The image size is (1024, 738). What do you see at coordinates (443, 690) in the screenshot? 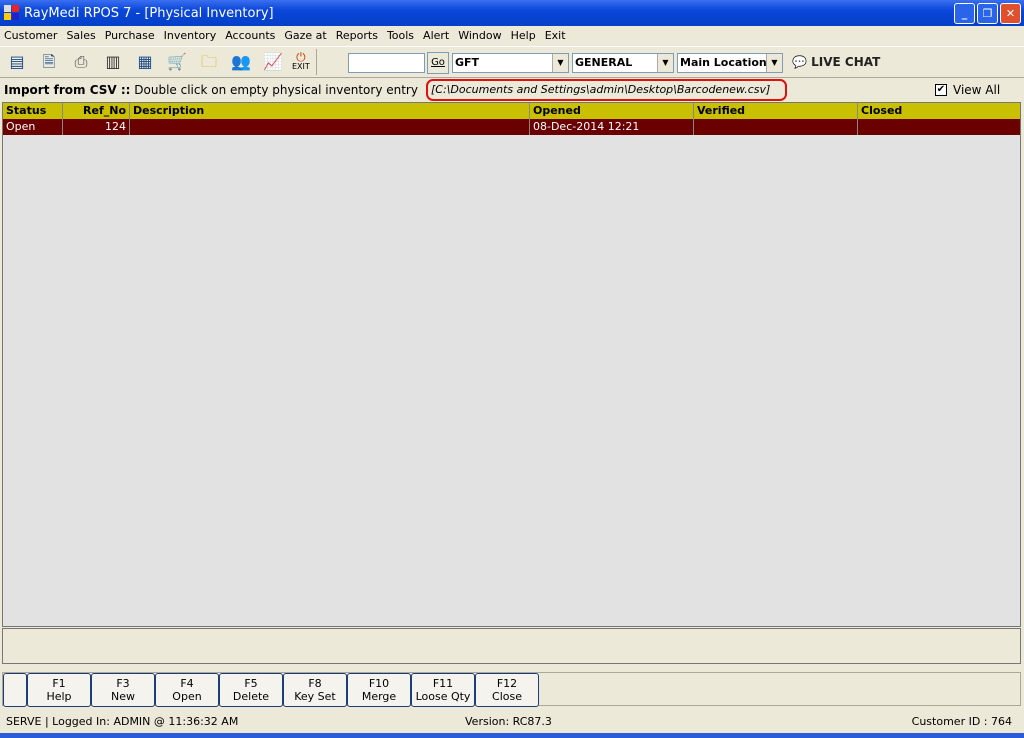
I see `f11-loose-qty-button: F11 Loose Qty` at bounding box center [443, 690].